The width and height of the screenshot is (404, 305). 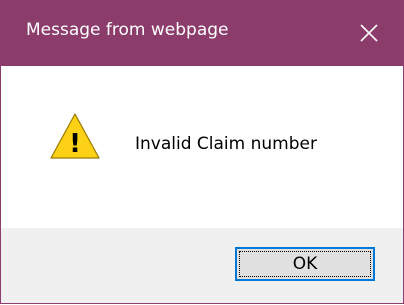 I want to click on dialog-title: Message from webpage, so click(x=127, y=30).